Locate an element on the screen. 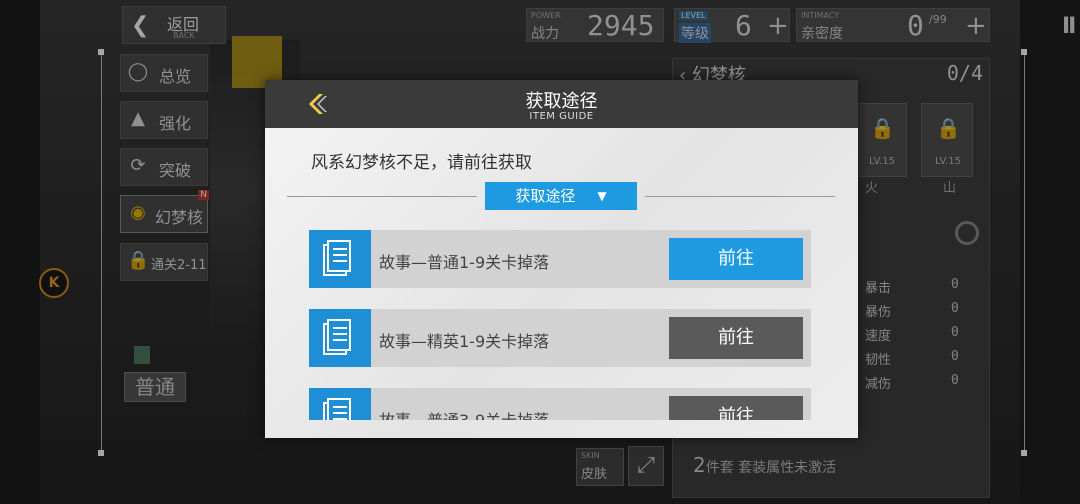 Image resolution: width=1080 pixels, height=504 pixels. divider-right is located at coordinates (740, 196).